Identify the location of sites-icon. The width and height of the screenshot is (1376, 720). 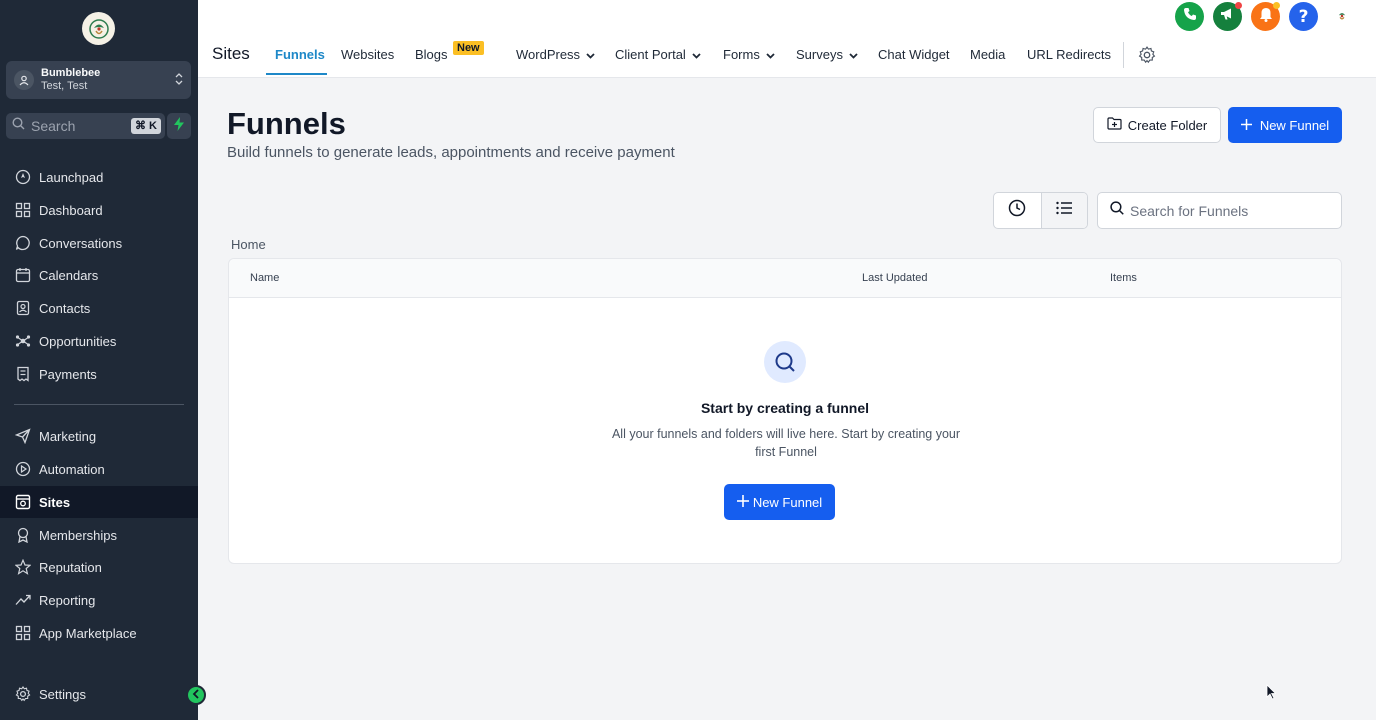
(22, 502).